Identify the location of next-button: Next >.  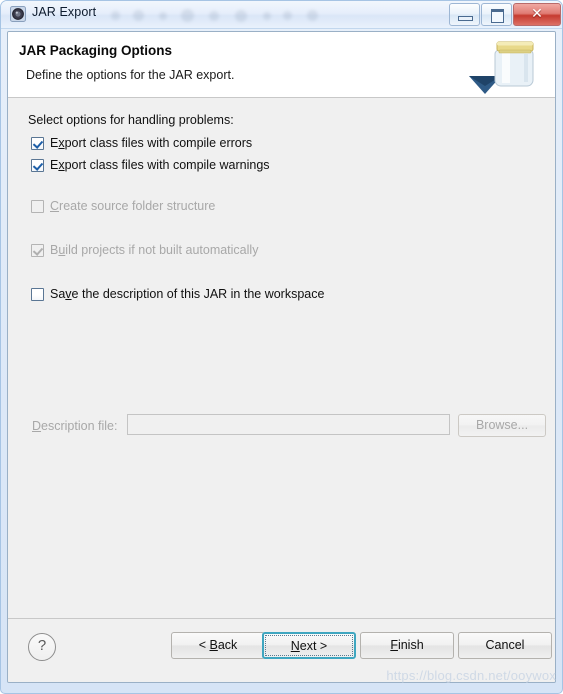
(309, 645).